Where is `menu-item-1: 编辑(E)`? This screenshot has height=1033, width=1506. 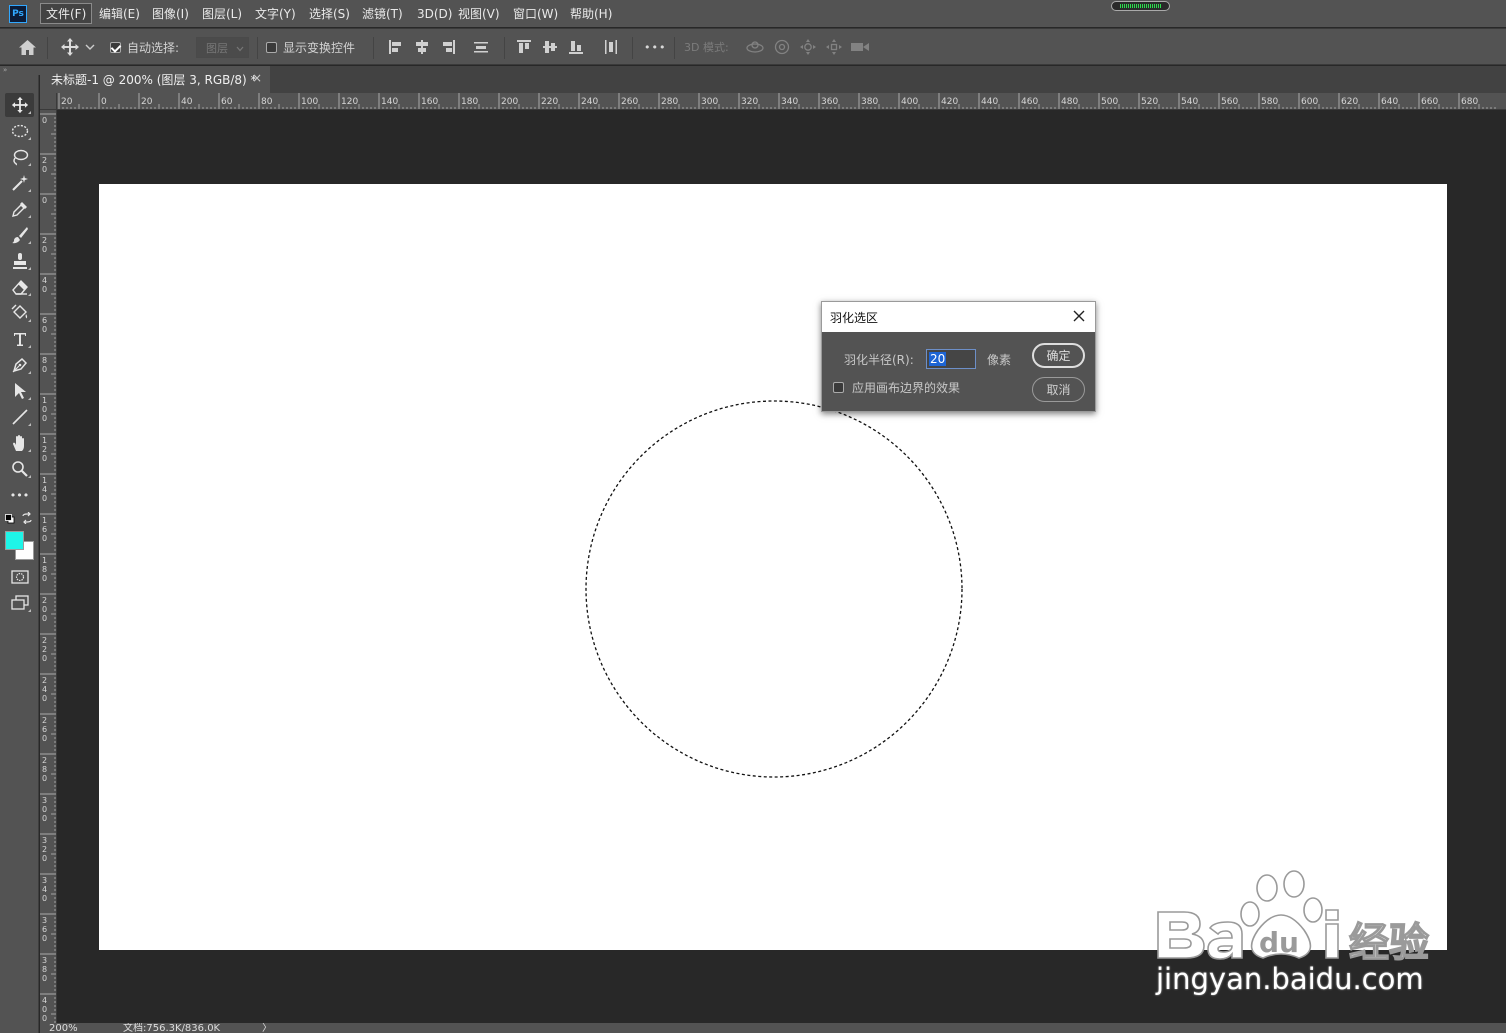
menu-item-1: 编辑(E) is located at coordinates (119, 13).